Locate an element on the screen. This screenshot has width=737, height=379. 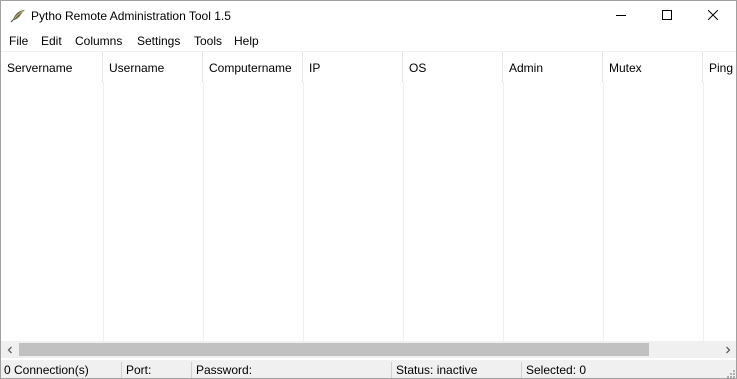
status-port: Port: is located at coordinates (156, 370).